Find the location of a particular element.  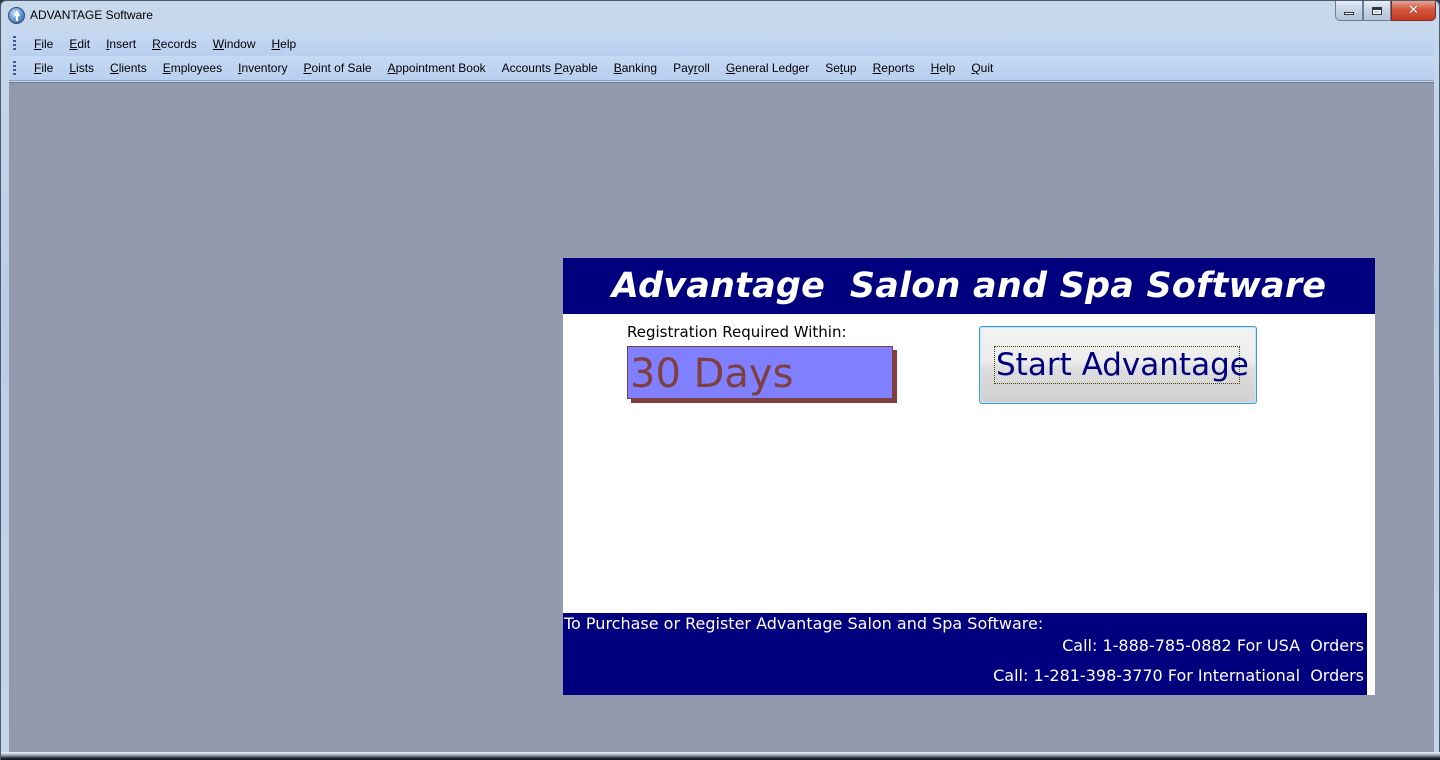

menu-mnemonic: E is located at coordinates (166, 68).